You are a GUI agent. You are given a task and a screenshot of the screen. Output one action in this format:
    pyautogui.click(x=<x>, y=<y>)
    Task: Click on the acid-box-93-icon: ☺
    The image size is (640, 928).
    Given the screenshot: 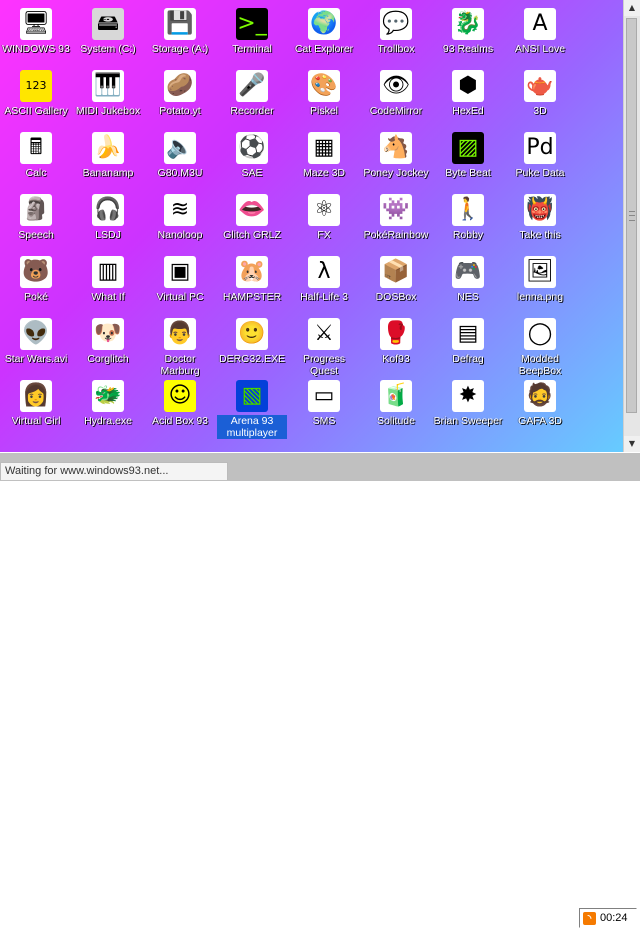 What is the action you would take?
    pyautogui.click(x=180, y=396)
    